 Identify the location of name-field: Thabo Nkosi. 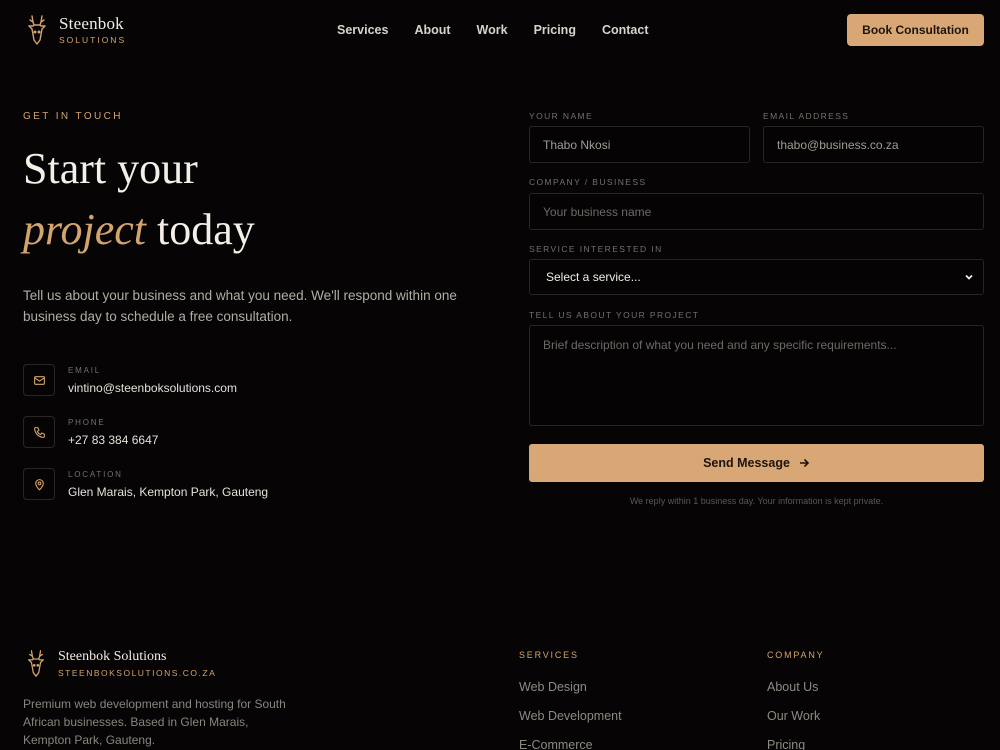
(639, 144).